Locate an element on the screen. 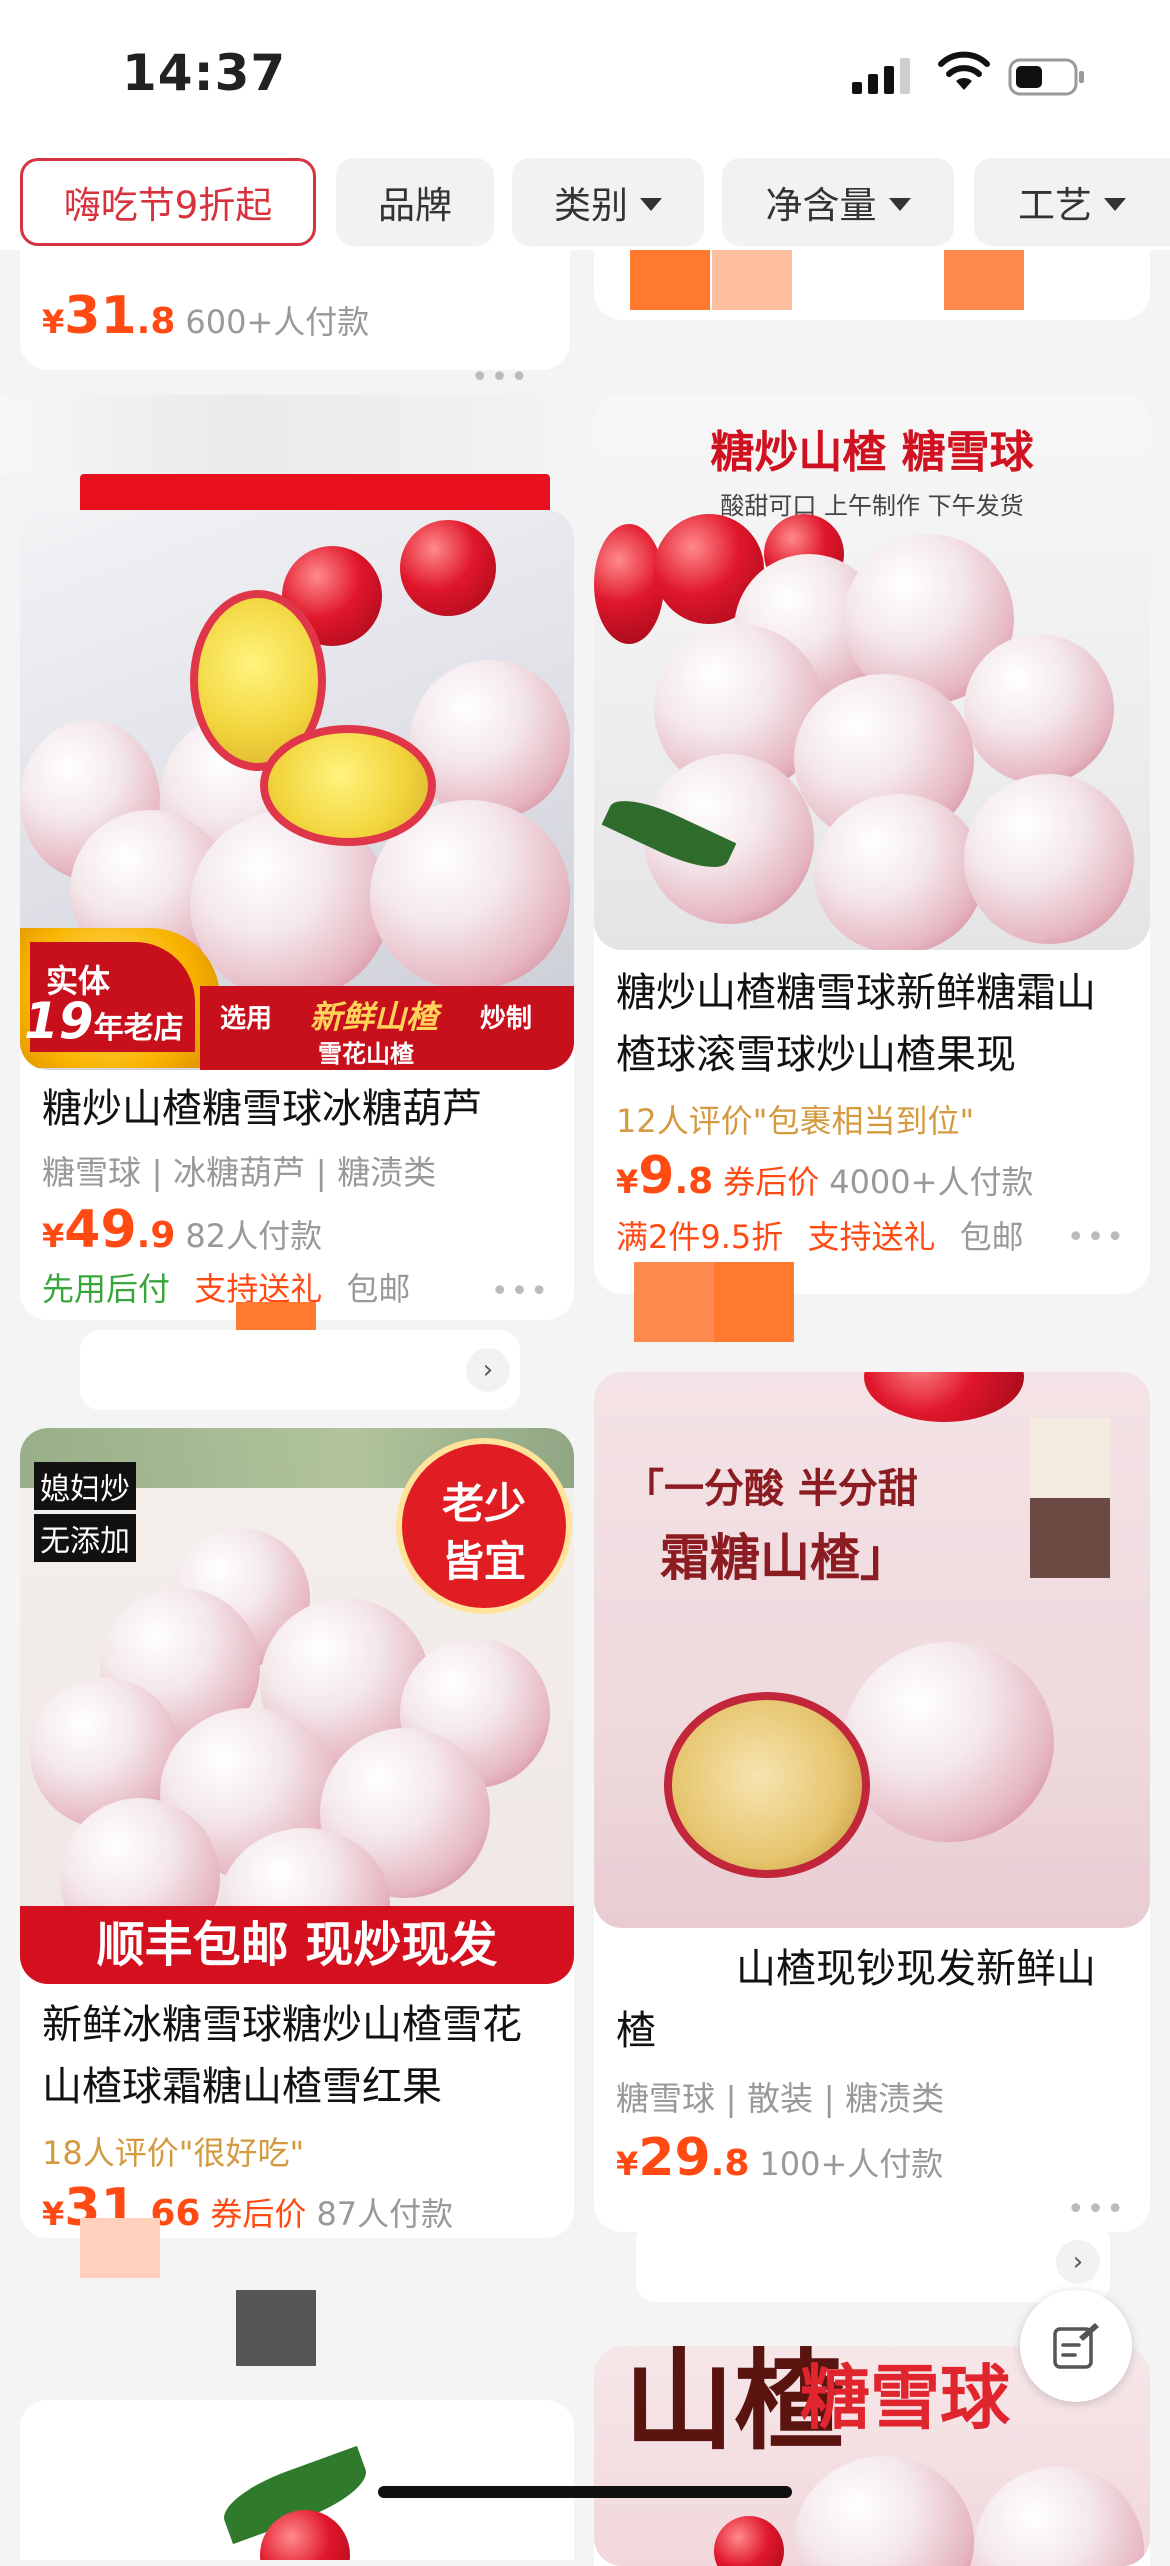 The width and height of the screenshot is (1170, 2566). paid-count: 87人付款 is located at coordinates (385, 2214).